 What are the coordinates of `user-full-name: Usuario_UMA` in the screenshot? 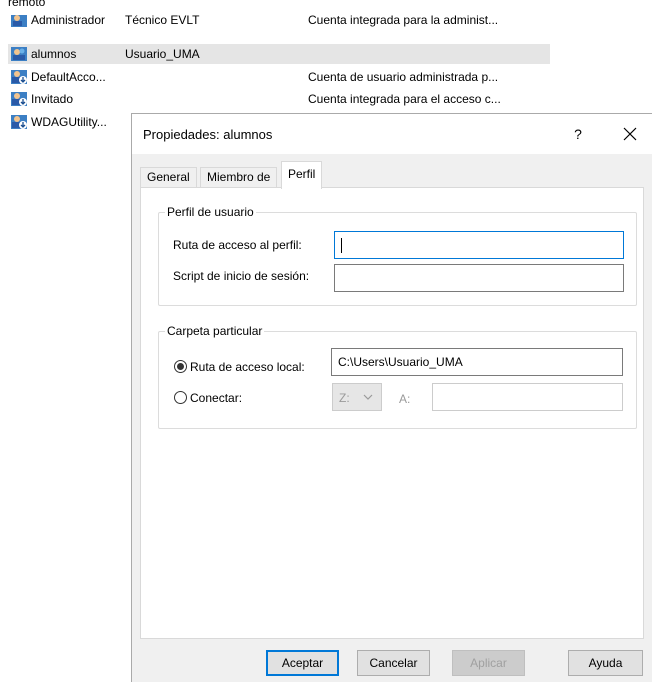 It's located at (162, 54).